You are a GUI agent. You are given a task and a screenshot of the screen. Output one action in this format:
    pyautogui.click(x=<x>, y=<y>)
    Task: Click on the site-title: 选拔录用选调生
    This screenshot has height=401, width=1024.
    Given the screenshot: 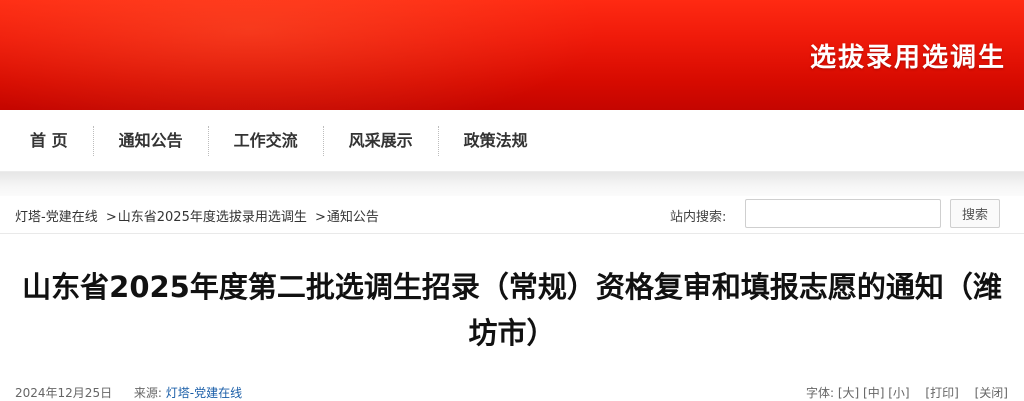 What is the action you would take?
    pyautogui.click(x=907, y=58)
    